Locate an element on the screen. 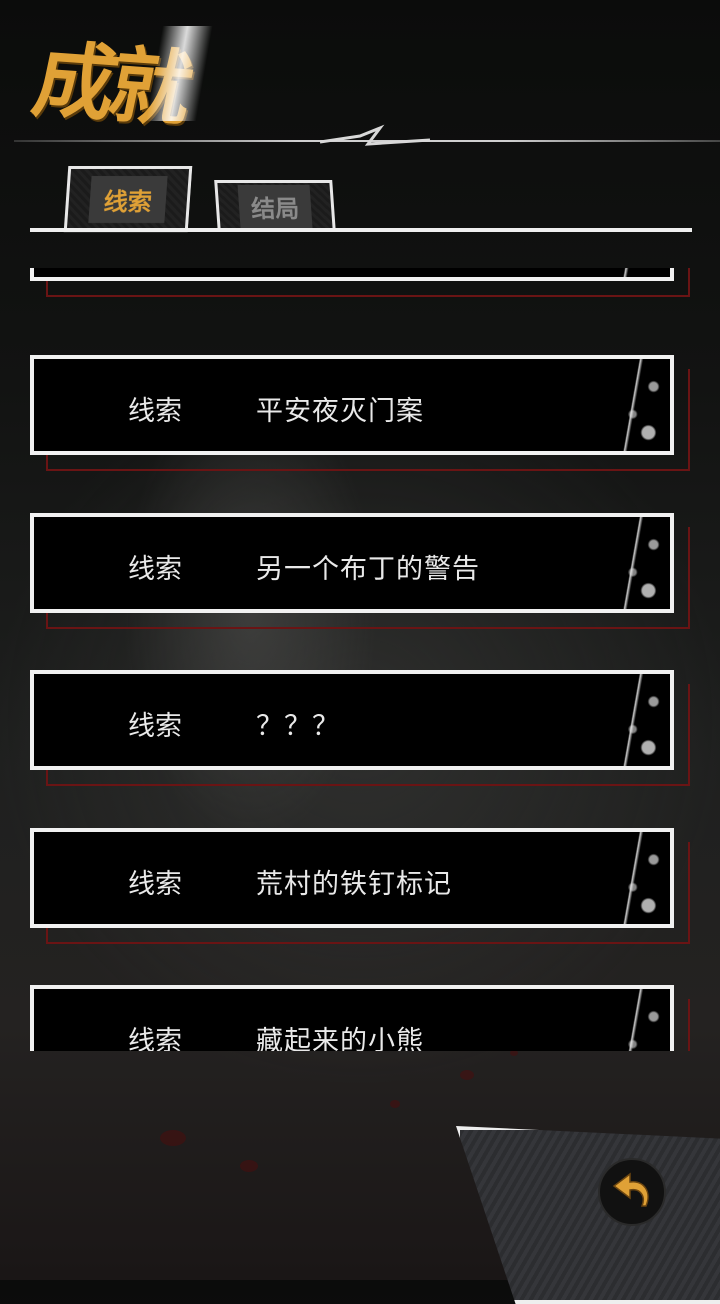 Image resolution: width=720 pixels, height=1304 pixels. item-name: 藏起来的小熊 is located at coordinates (340, 1038).